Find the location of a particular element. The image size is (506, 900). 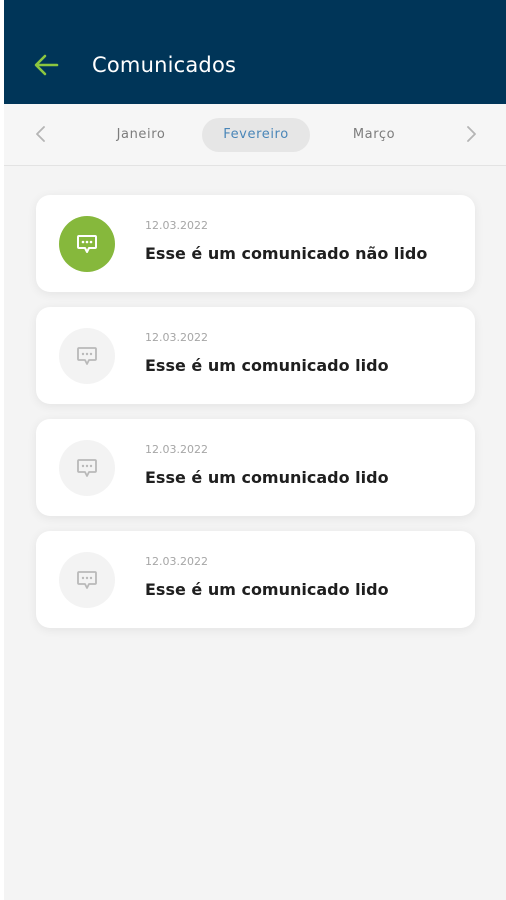

chevron-left-icon is located at coordinates (40, 134).